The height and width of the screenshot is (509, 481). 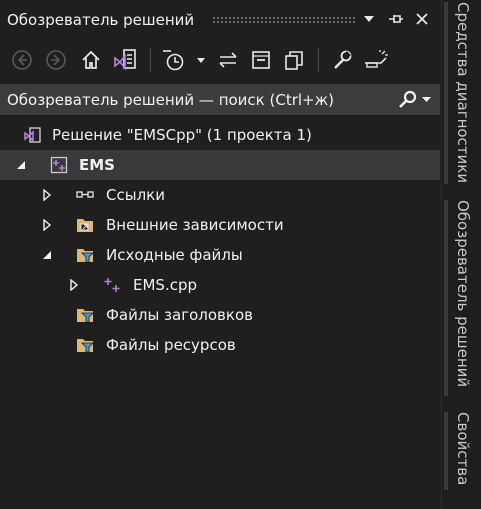 I want to click on tree-row-references: Ссылки, so click(x=220, y=195).